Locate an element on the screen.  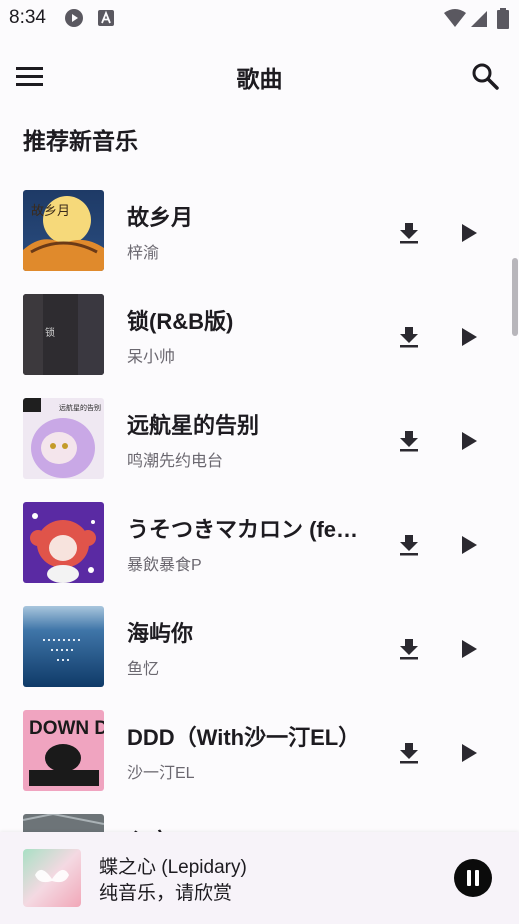
song-title: 故乡月 is located at coordinates (160, 217).